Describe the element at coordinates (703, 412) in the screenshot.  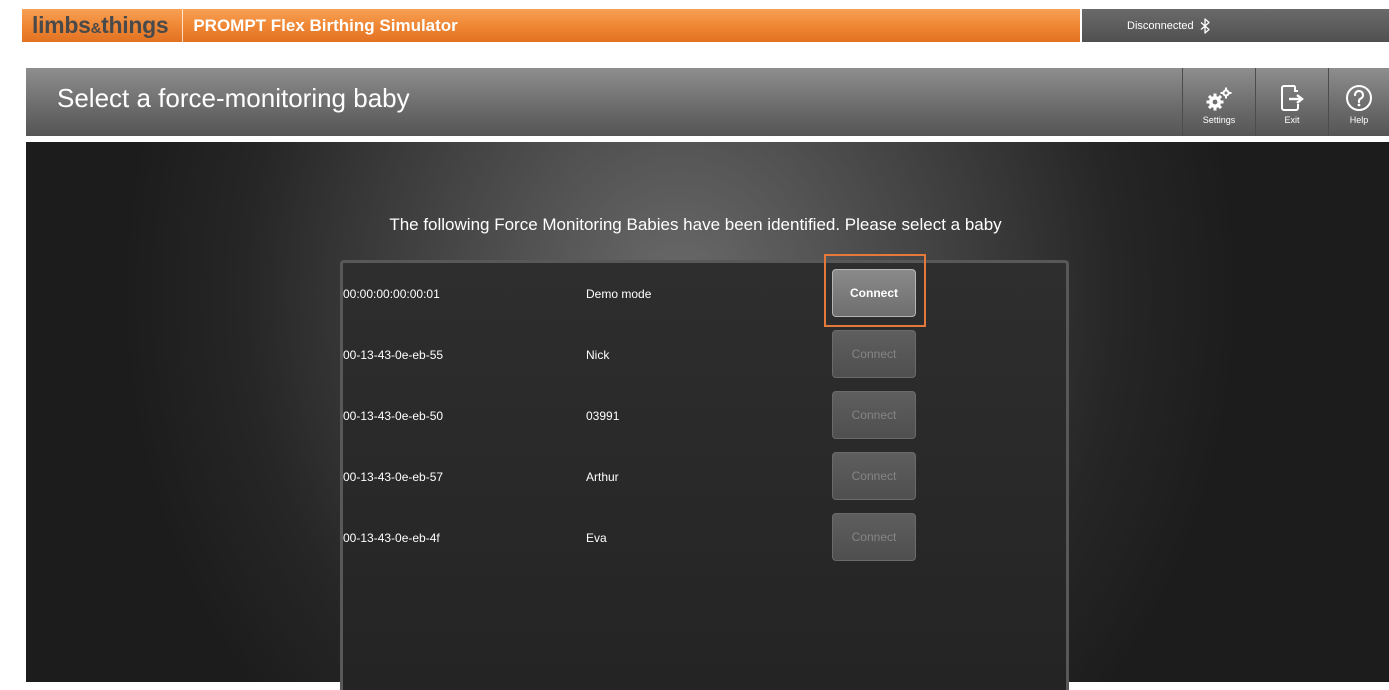
I see `baby-row: 00-13-43-0e-eb-50 03991 Connect` at that location.